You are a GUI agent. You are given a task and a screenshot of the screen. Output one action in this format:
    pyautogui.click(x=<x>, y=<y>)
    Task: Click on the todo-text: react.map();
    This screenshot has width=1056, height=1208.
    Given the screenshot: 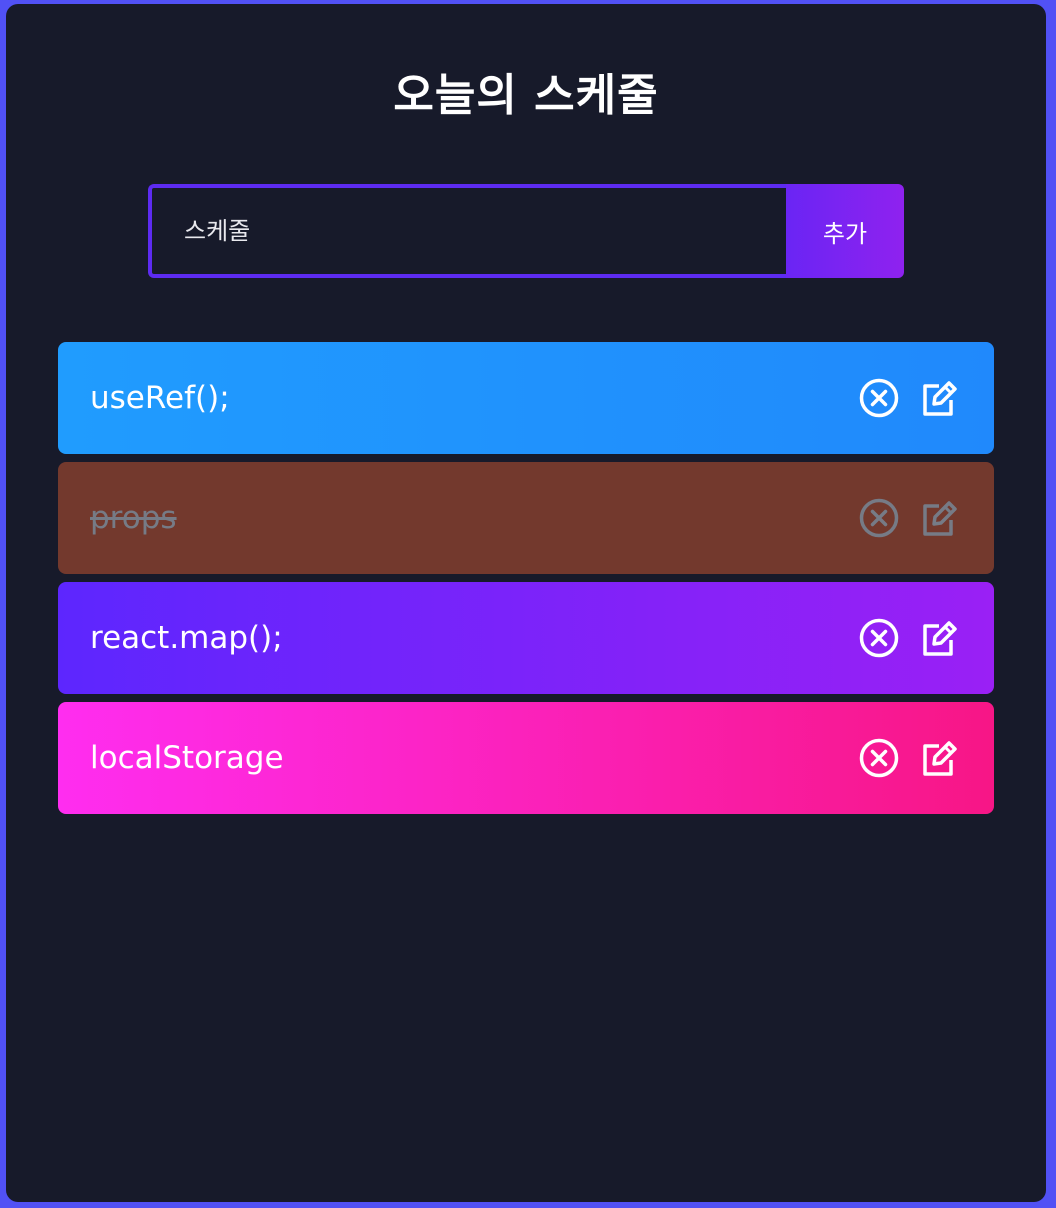 What is the action you would take?
    pyautogui.click(x=186, y=638)
    